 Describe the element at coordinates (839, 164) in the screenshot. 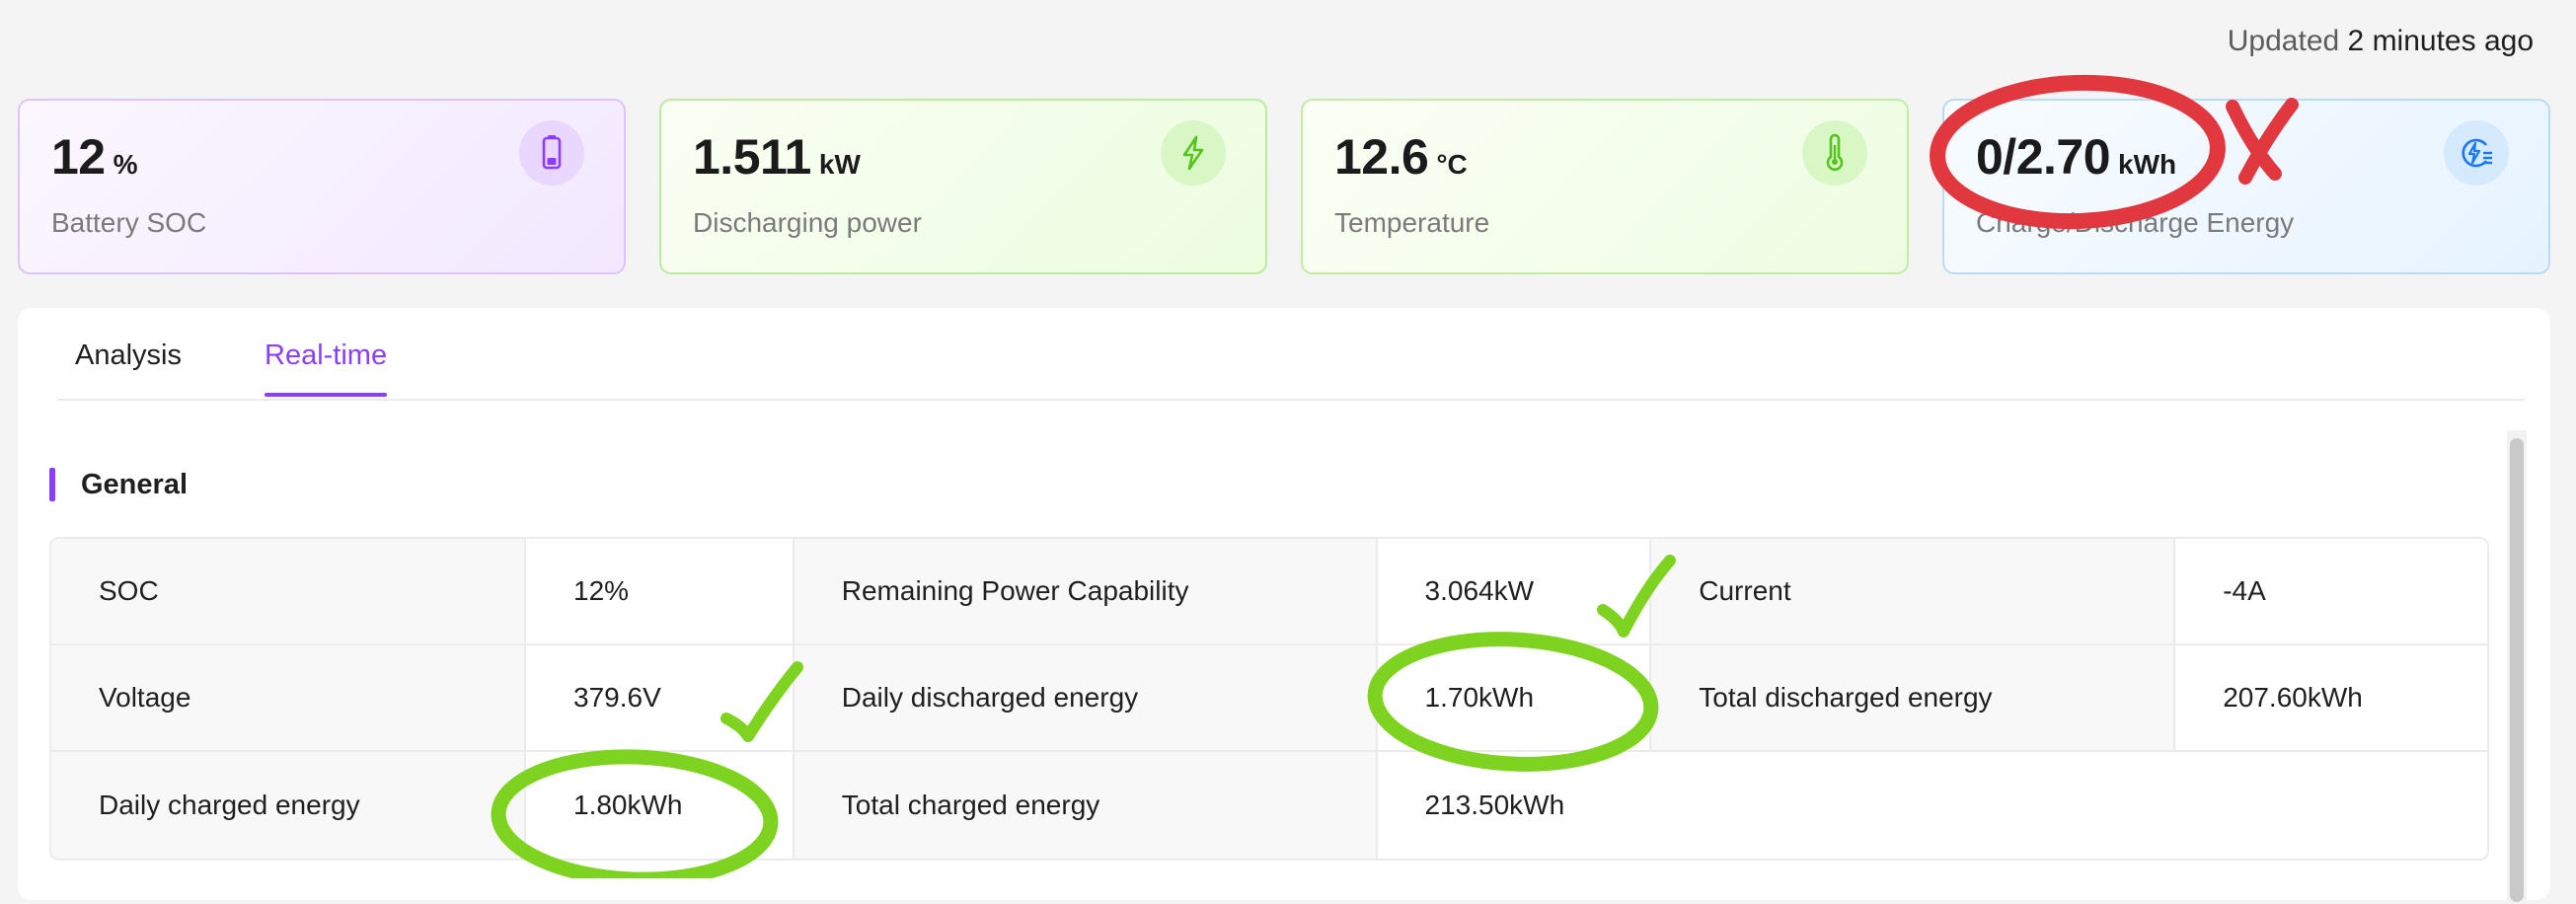

I see `card-unit: kW` at that location.